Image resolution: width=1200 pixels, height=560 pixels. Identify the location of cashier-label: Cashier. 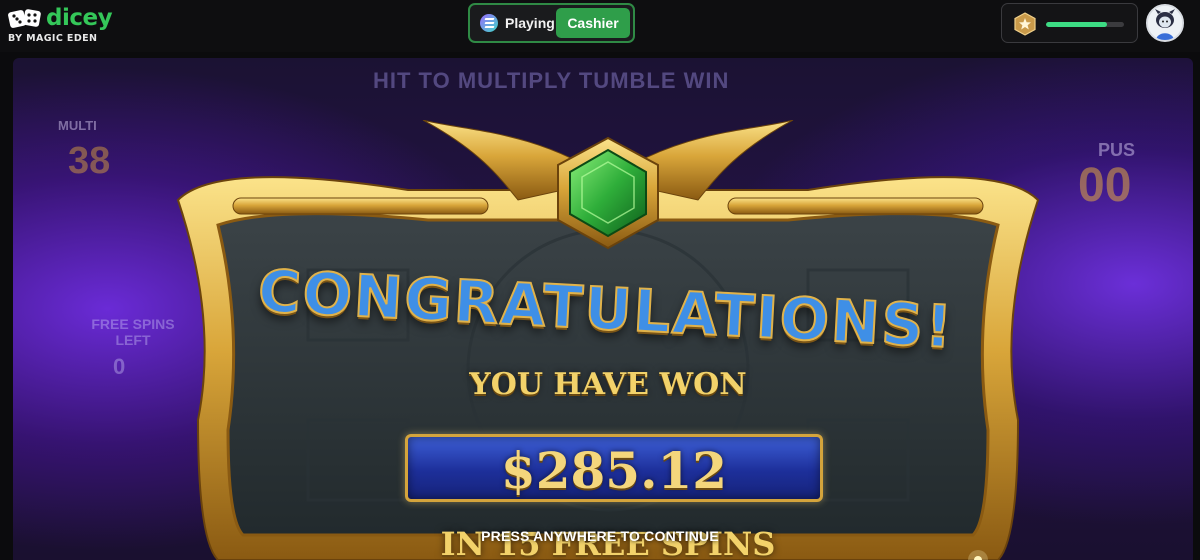
(593, 23).